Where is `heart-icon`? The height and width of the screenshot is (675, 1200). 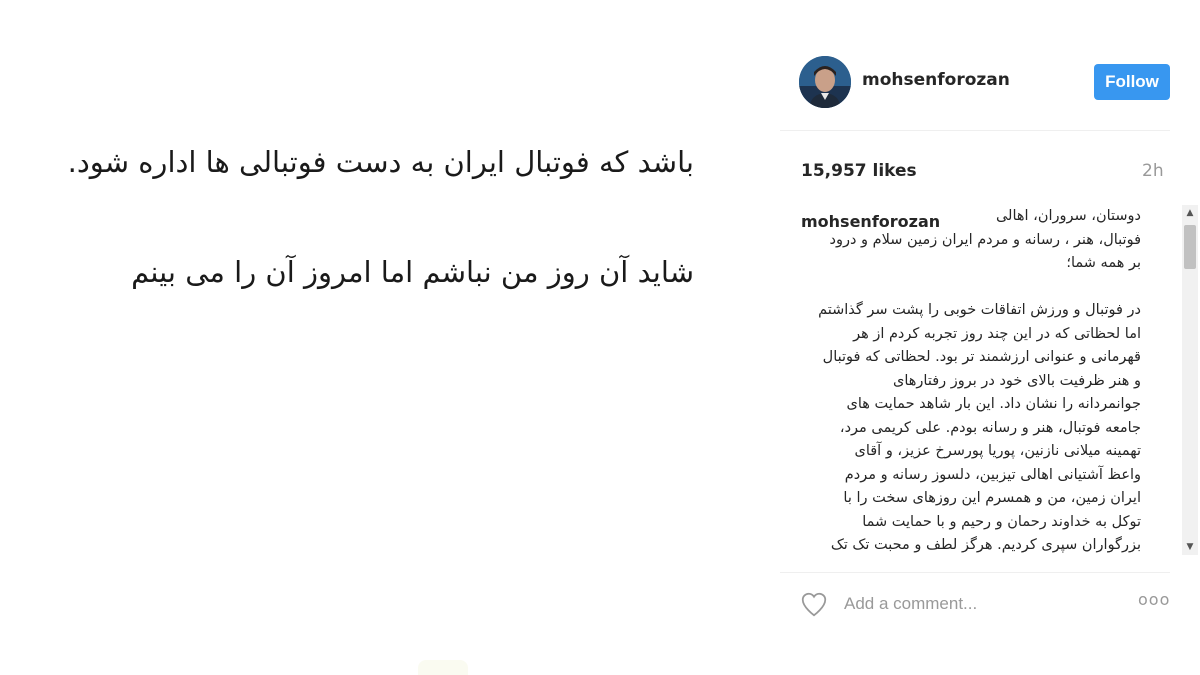
heart-icon is located at coordinates (814, 604).